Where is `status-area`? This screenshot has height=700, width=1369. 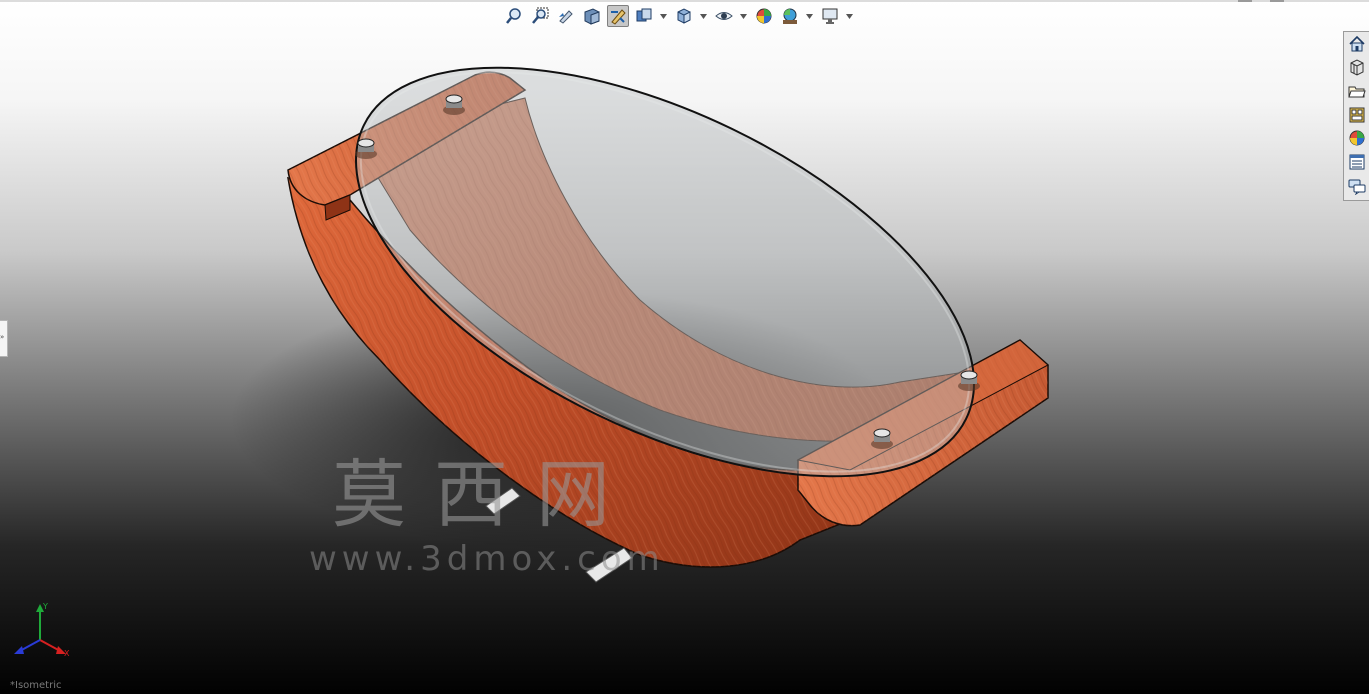
status-area is located at coordinates (684, 697).